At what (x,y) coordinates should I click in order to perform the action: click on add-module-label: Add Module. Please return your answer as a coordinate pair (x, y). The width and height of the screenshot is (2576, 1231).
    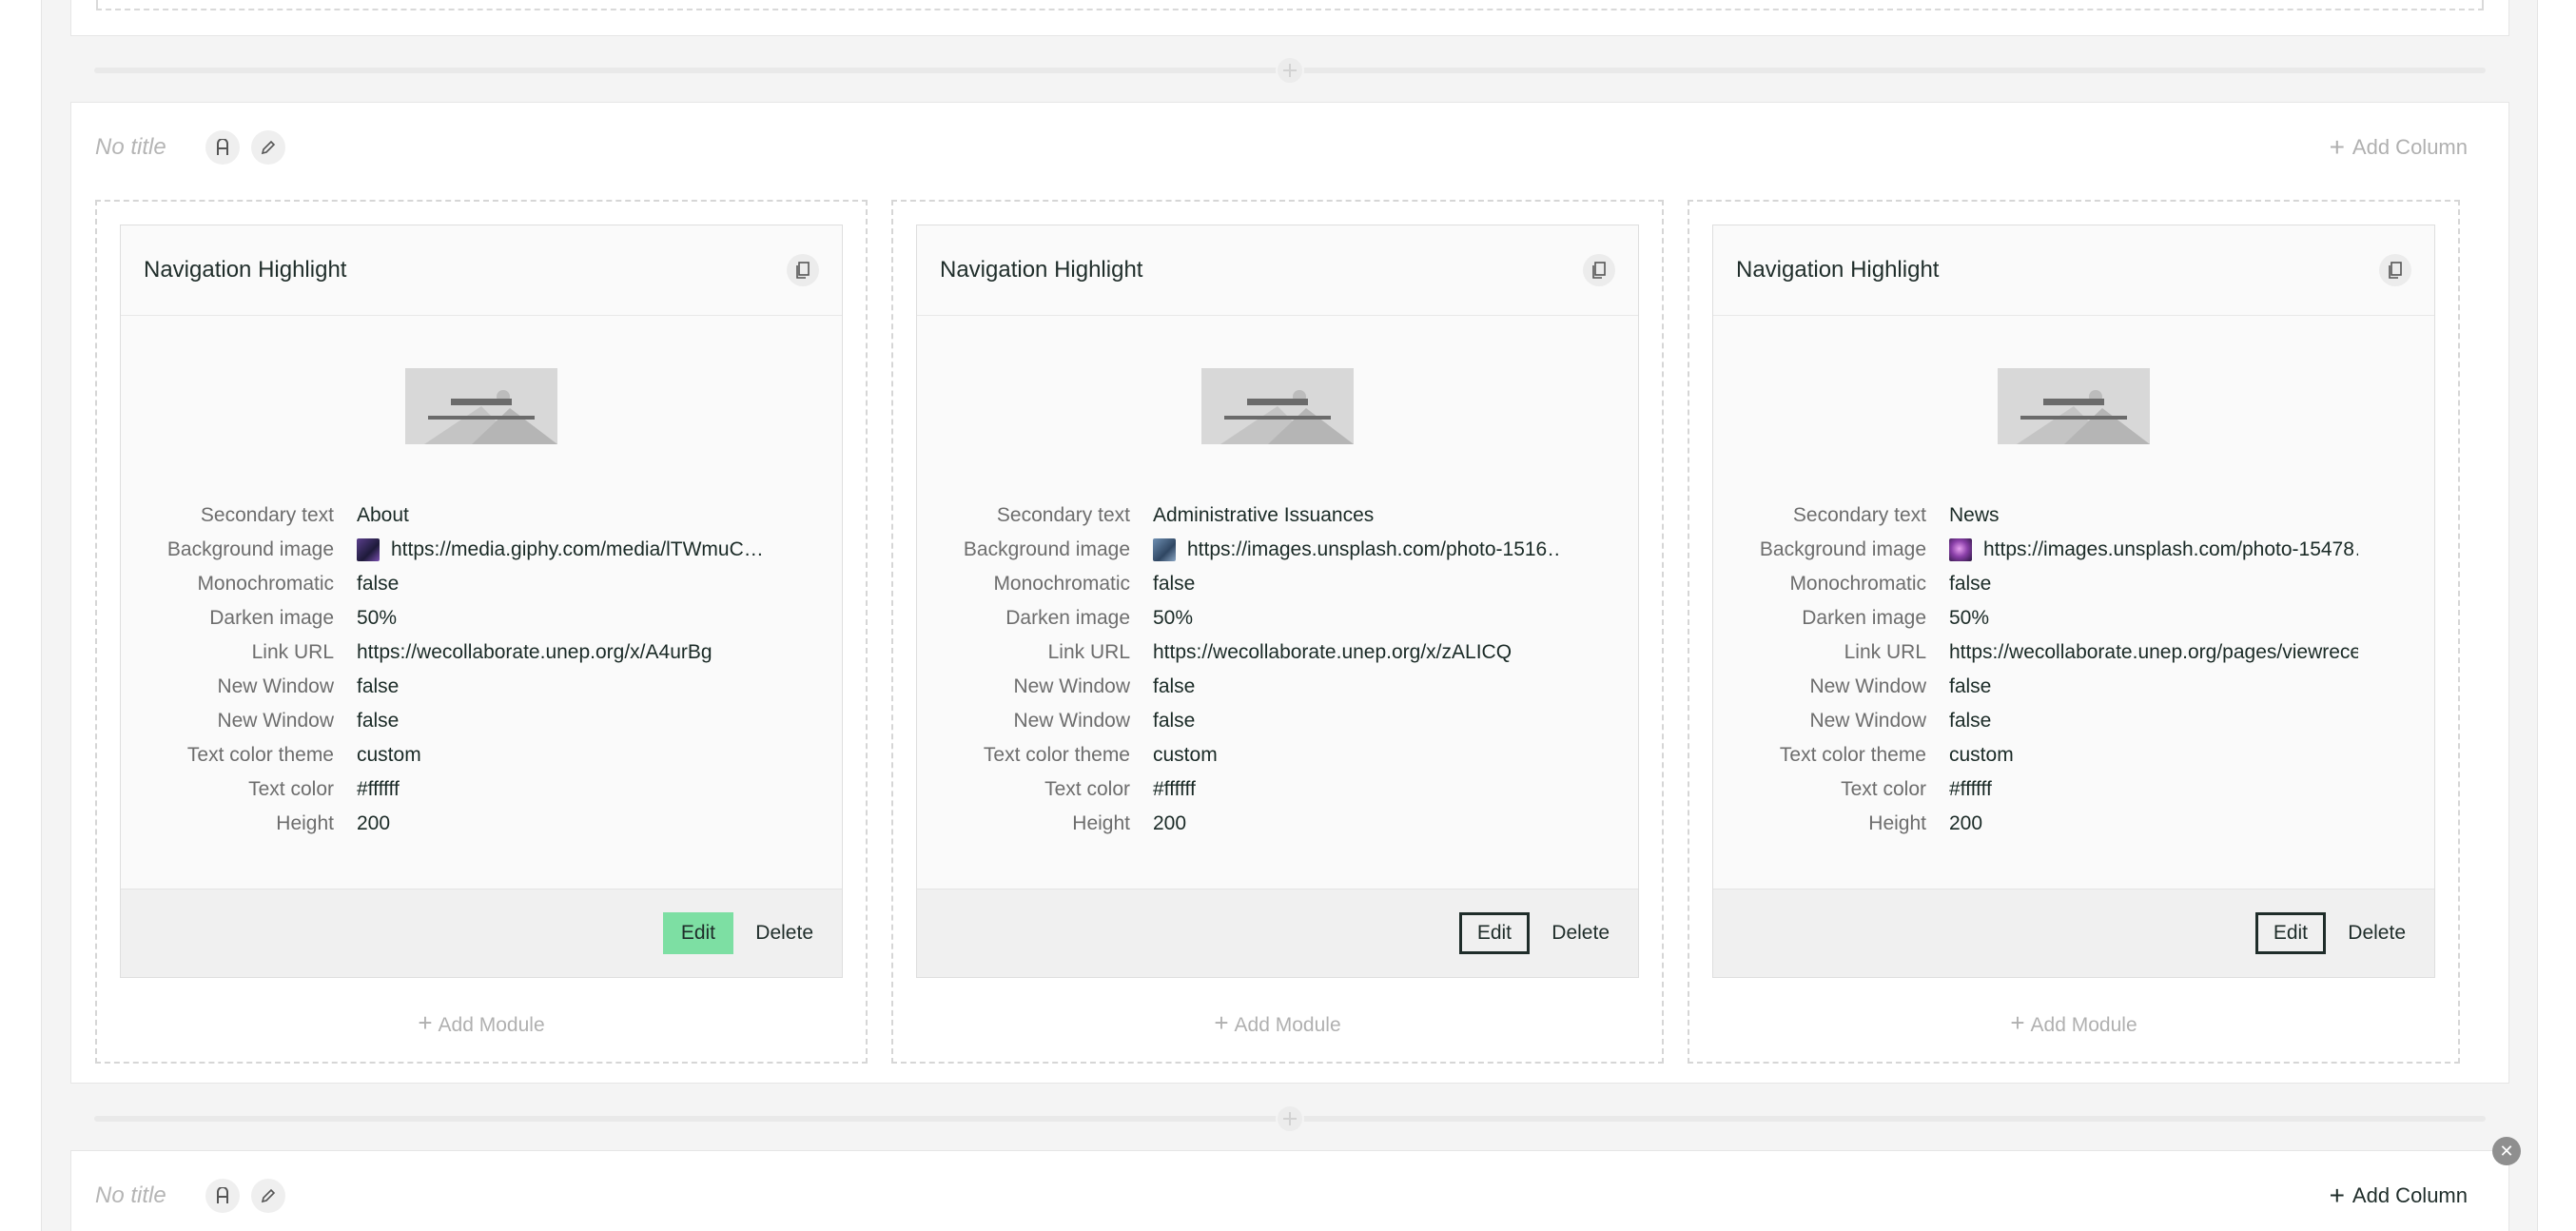
    Looking at the image, I should click on (2084, 1025).